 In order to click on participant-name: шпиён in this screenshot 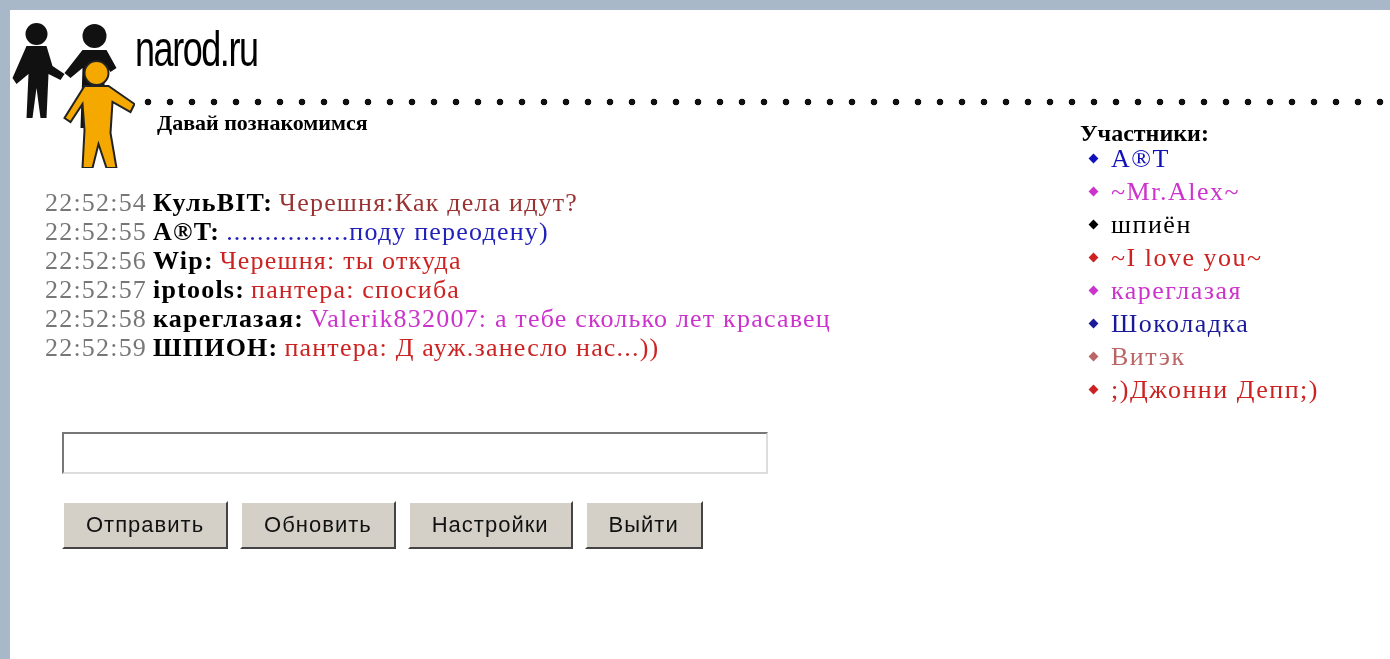, I will do `click(1151, 224)`.